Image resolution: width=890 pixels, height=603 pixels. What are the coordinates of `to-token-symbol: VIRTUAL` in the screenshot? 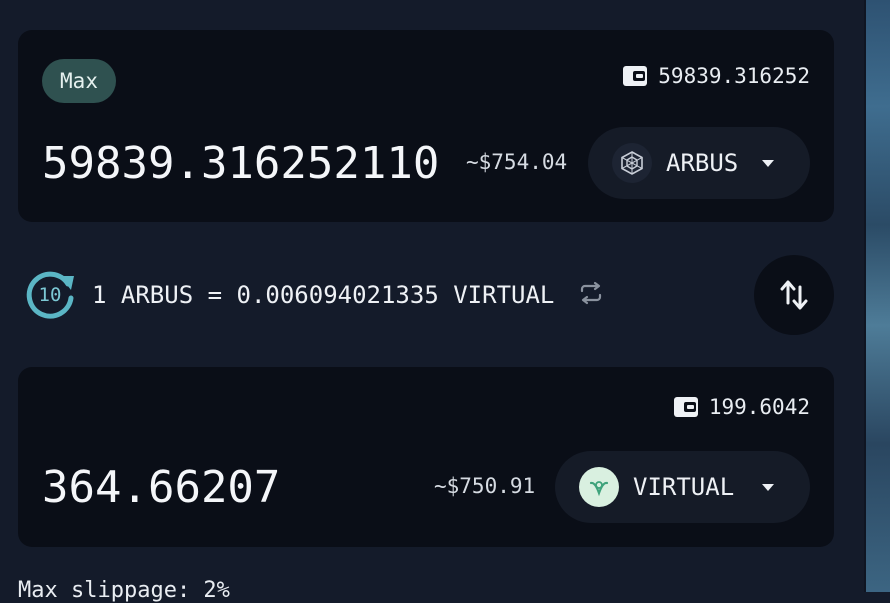 It's located at (684, 487).